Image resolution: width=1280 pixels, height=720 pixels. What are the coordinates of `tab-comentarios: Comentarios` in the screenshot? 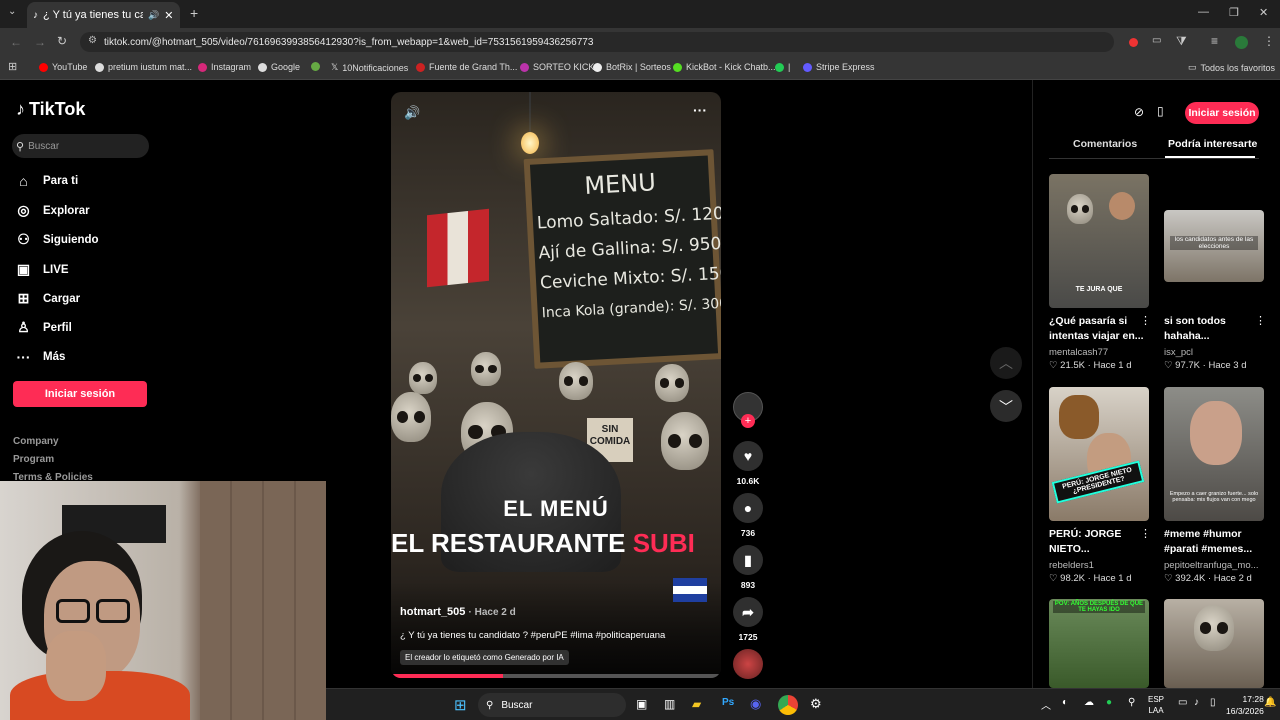 It's located at (1105, 144).